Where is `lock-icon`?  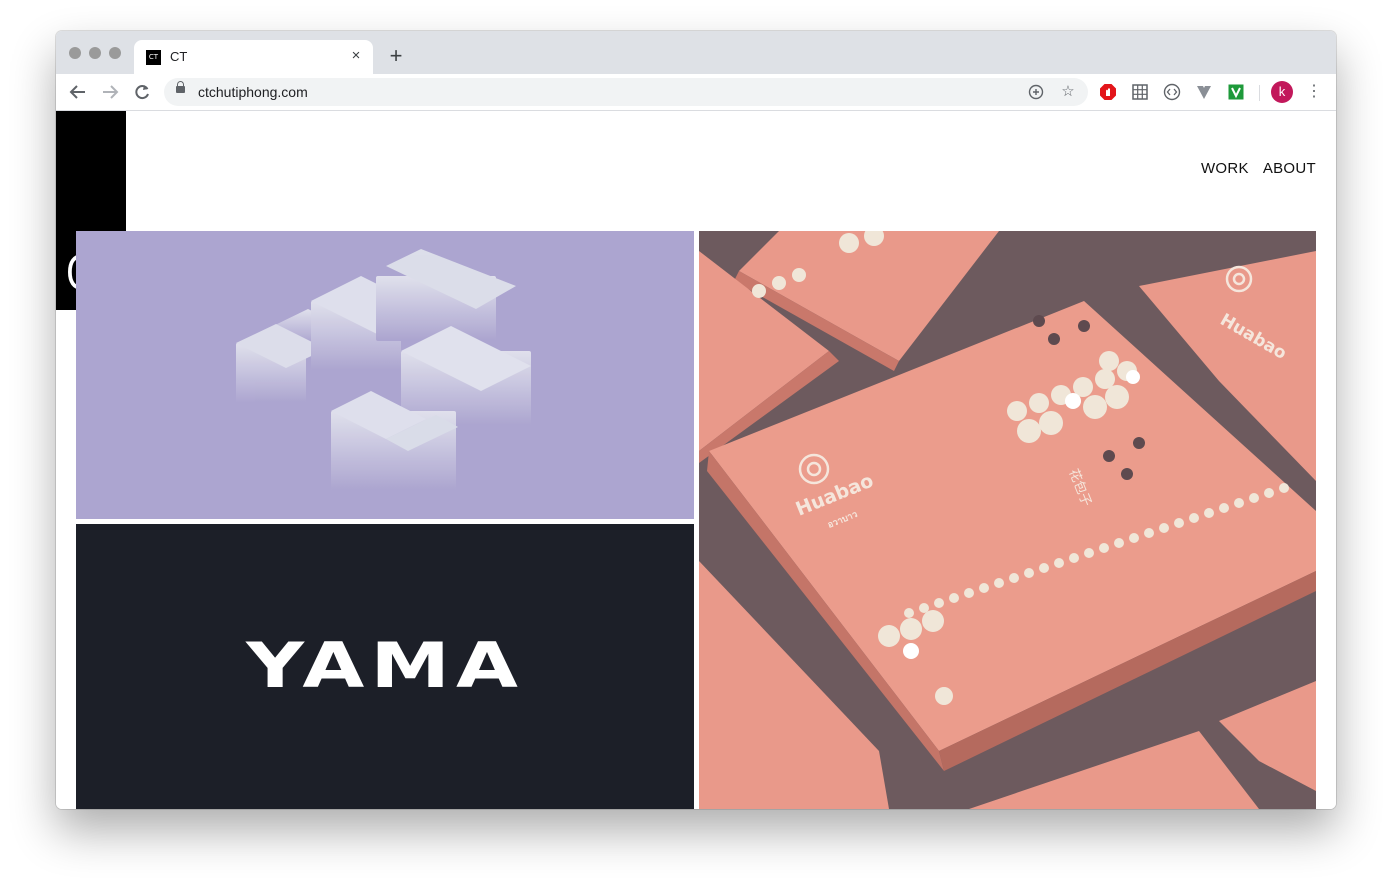 lock-icon is located at coordinates (180, 87).